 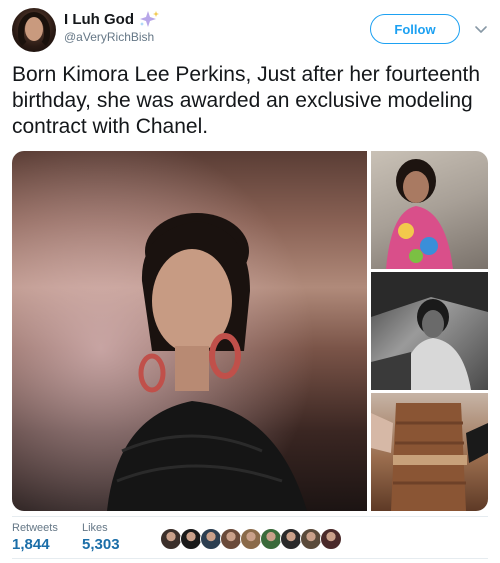 I want to click on photo-middle-right, so click(x=429, y=331).